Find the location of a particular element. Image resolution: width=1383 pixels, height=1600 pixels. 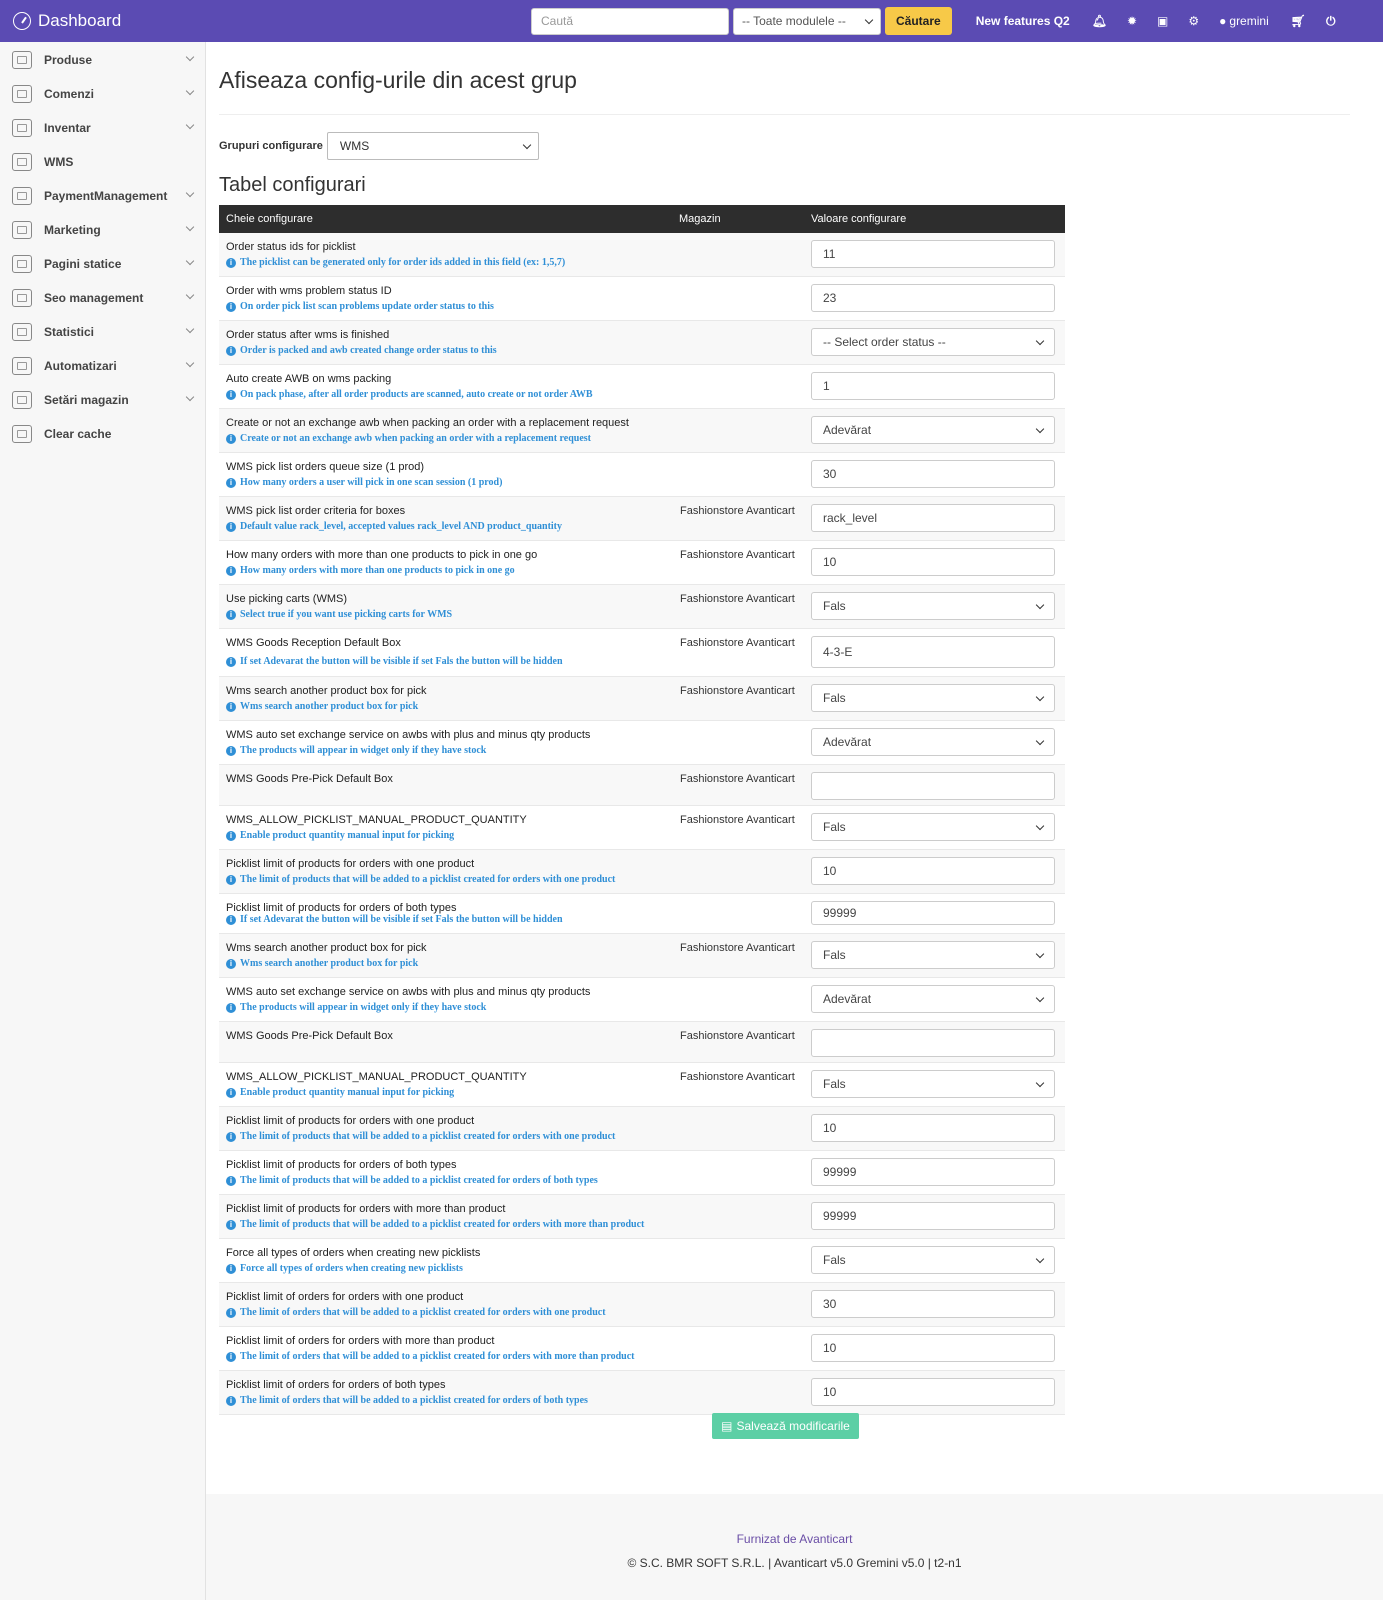

gear-icon: ⚙︎ is located at coordinates (1193, 21).